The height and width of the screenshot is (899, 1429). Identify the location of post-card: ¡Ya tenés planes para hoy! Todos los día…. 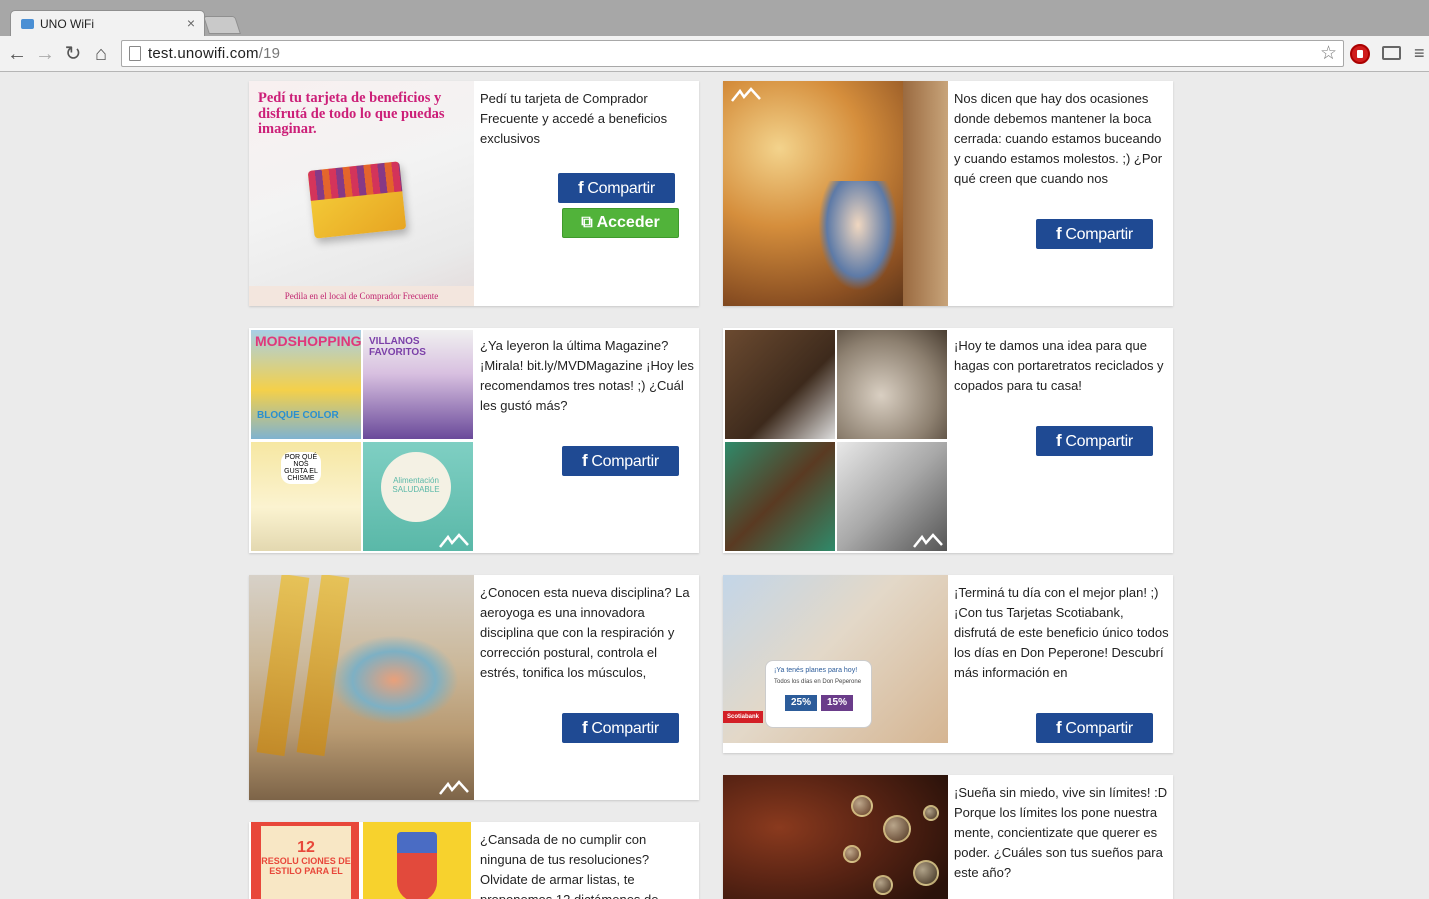
(948, 664).